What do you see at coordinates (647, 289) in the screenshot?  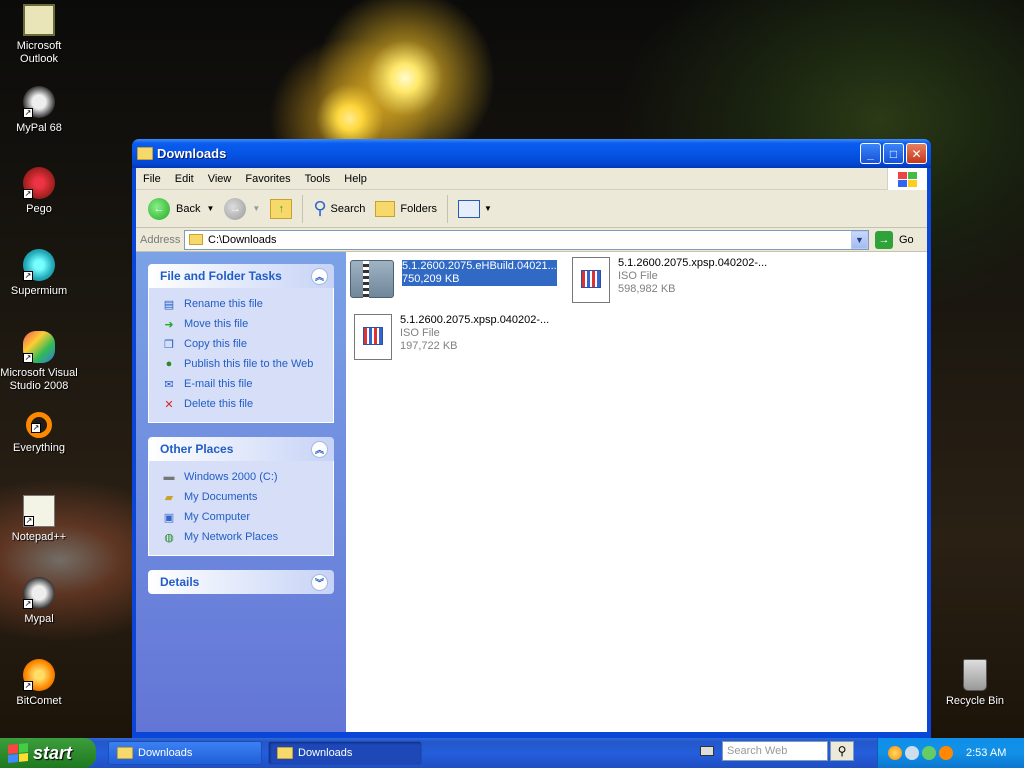 I see `file-size: 598,982 KB` at bounding box center [647, 289].